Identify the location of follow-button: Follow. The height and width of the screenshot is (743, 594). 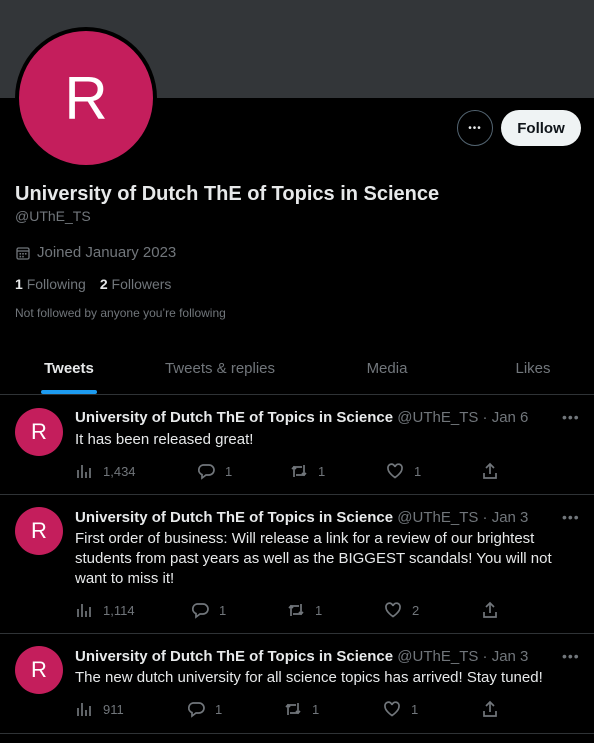
(541, 128).